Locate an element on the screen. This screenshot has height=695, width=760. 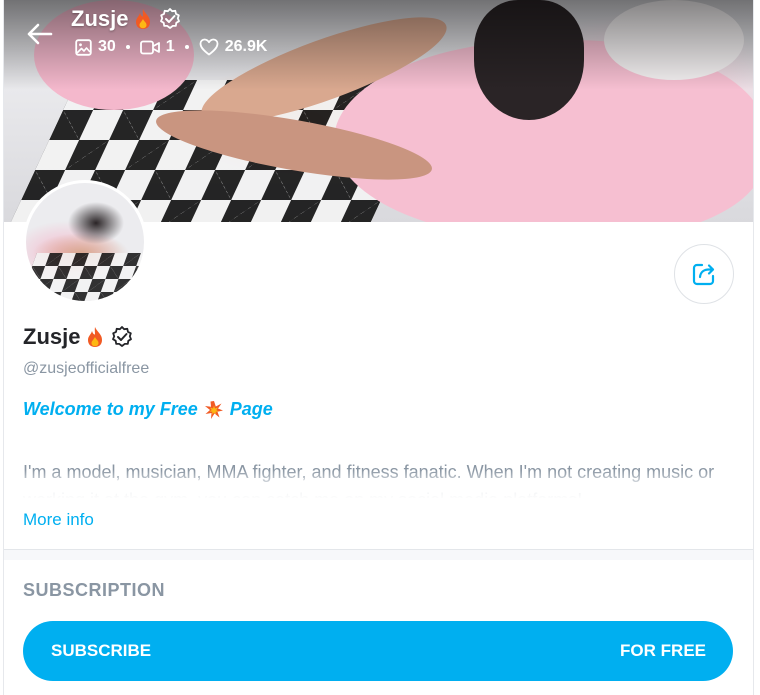
header-title: Zusje is located at coordinates (126, 19).